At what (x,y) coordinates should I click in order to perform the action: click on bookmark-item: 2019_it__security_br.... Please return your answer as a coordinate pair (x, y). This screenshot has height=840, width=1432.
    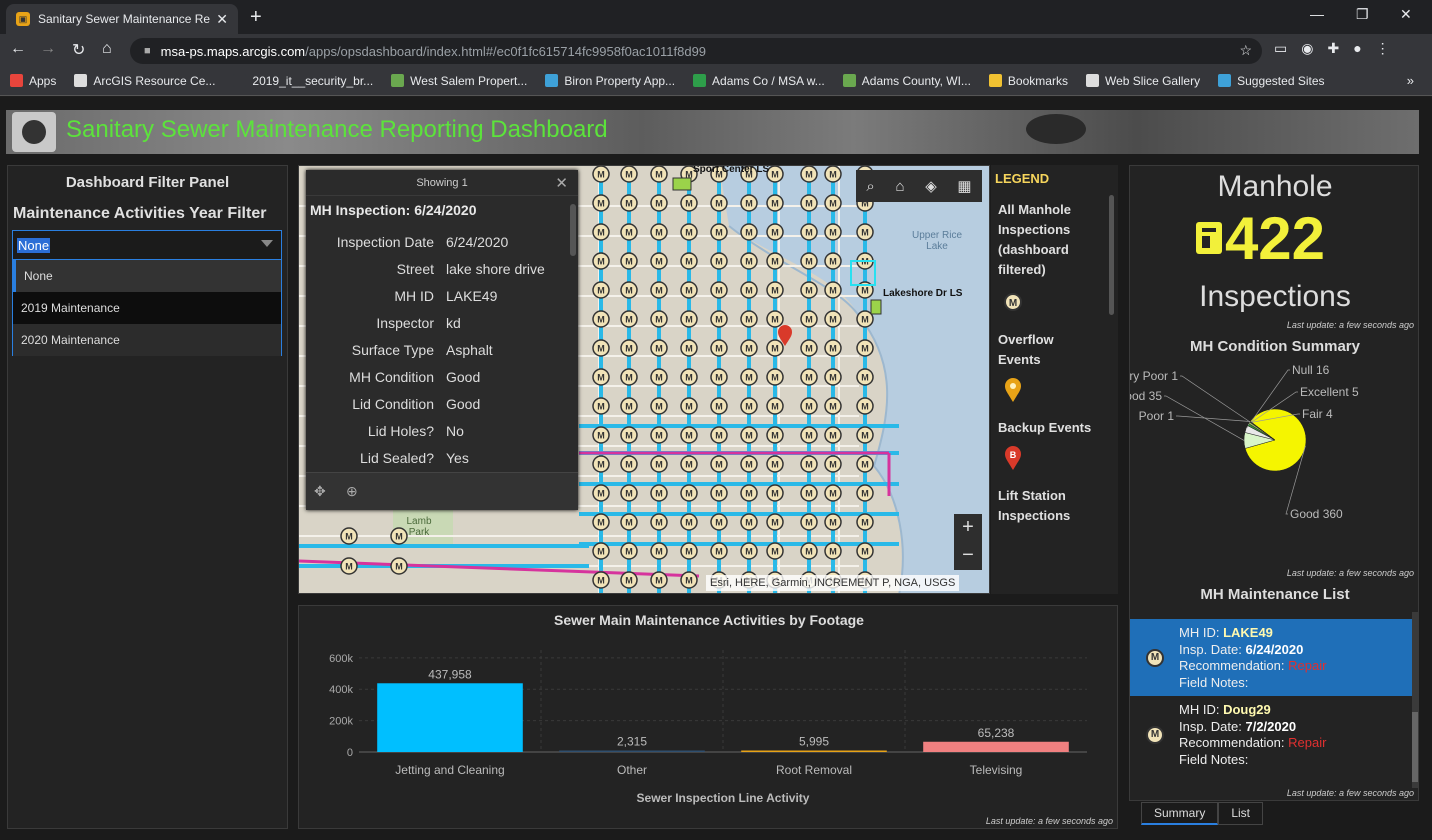
    Looking at the image, I should click on (303, 81).